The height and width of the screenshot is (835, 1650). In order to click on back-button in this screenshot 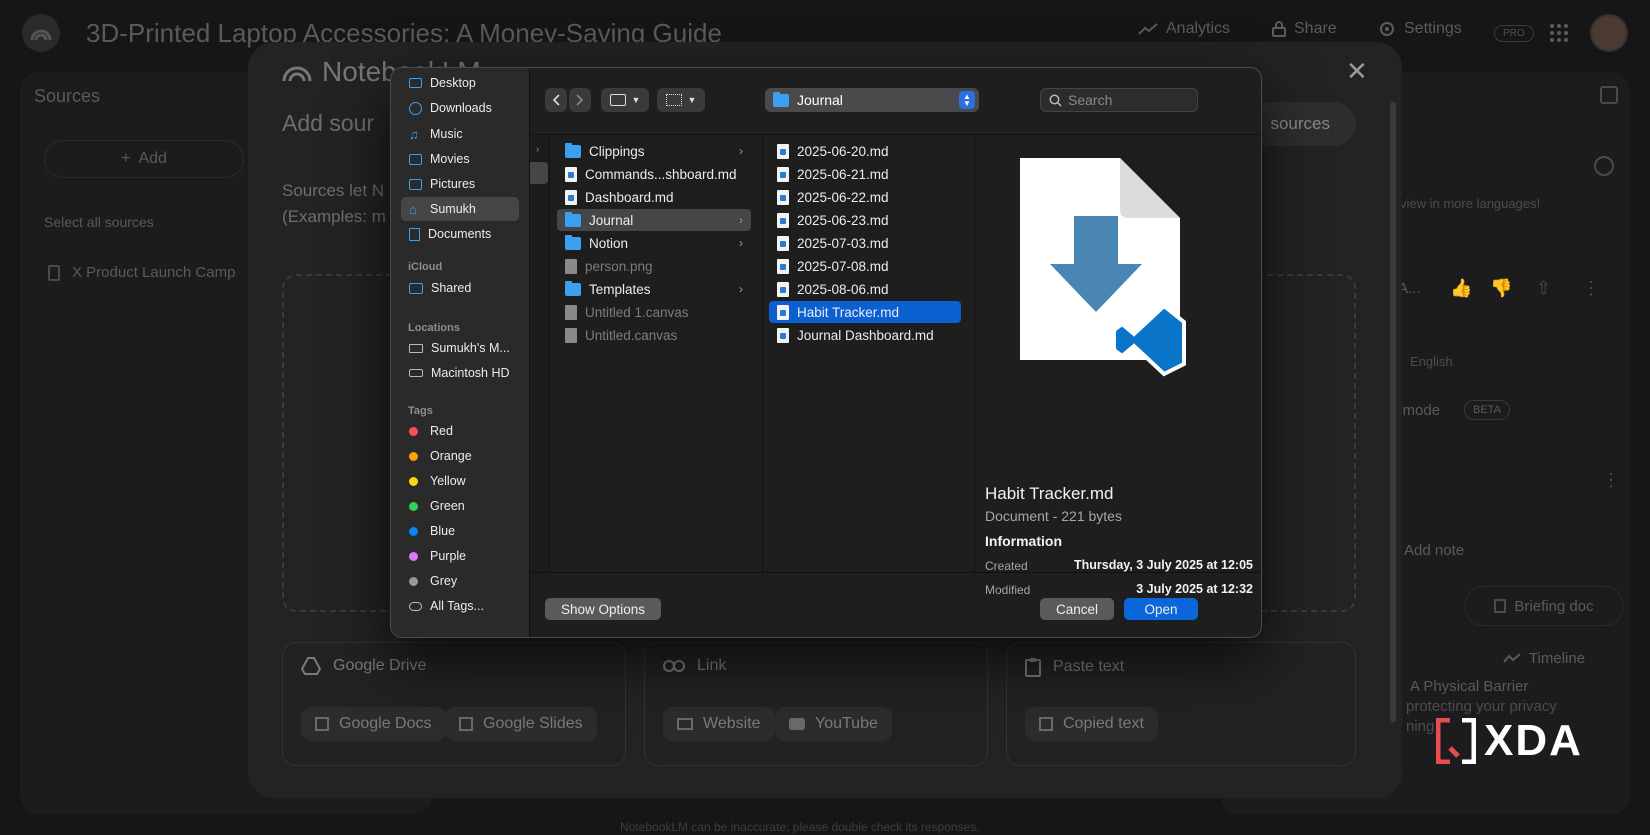, I will do `click(556, 100)`.